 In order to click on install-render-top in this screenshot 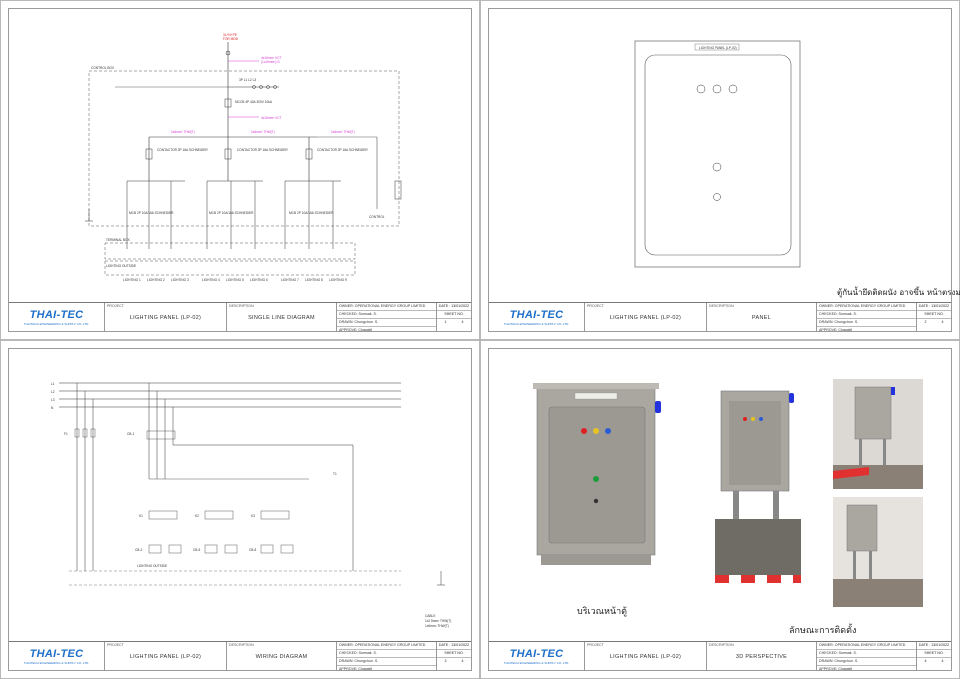, I will do `click(878, 434)`.